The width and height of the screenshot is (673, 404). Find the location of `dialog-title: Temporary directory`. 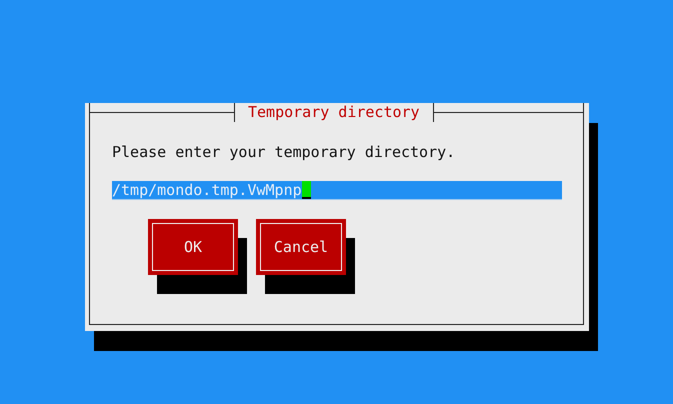

dialog-title: Temporary directory is located at coordinates (334, 112).